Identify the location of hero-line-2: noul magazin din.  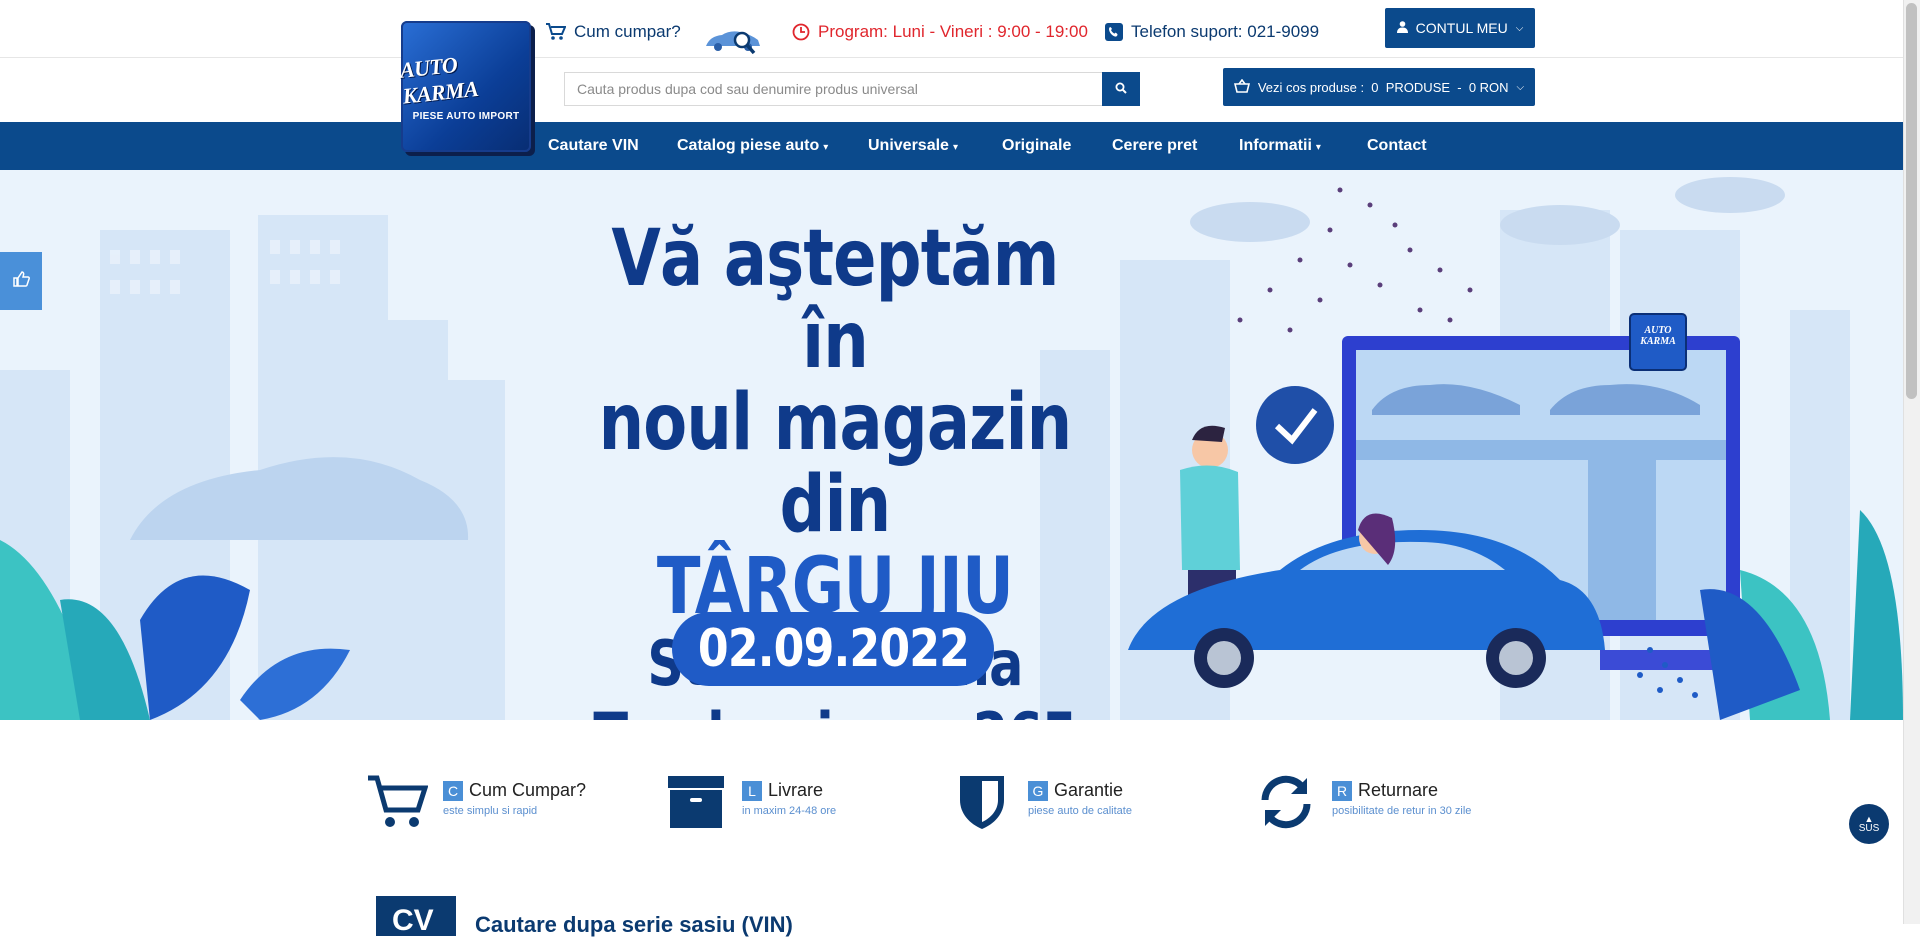
(835, 464).